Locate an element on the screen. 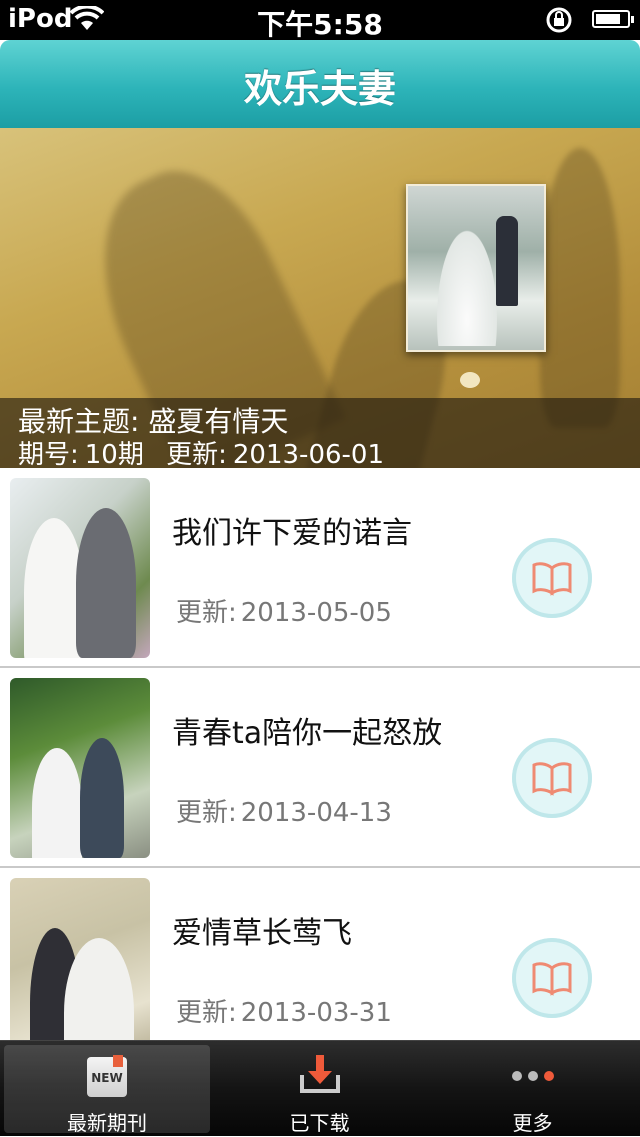  new-badge-icon: NEW is located at coordinates (107, 1076).